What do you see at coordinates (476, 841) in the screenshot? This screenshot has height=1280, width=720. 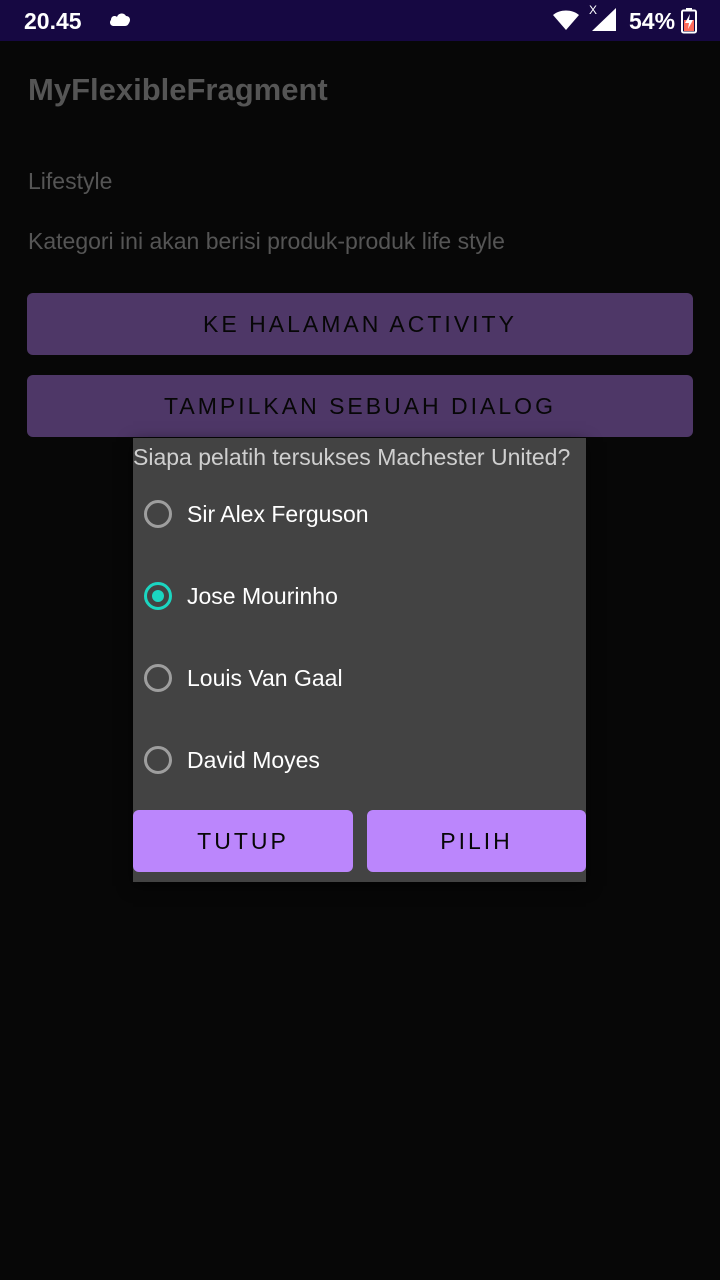 I see `choose-button: PILIH` at bounding box center [476, 841].